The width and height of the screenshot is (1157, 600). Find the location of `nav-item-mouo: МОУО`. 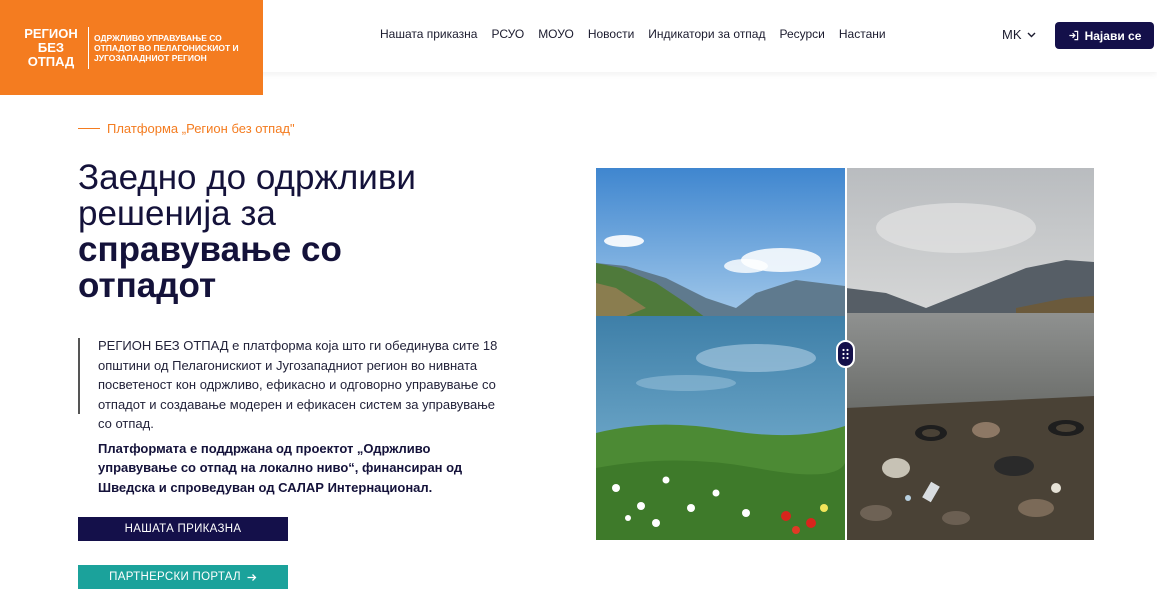

nav-item-mouo: МОУО is located at coordinates (556, 34).